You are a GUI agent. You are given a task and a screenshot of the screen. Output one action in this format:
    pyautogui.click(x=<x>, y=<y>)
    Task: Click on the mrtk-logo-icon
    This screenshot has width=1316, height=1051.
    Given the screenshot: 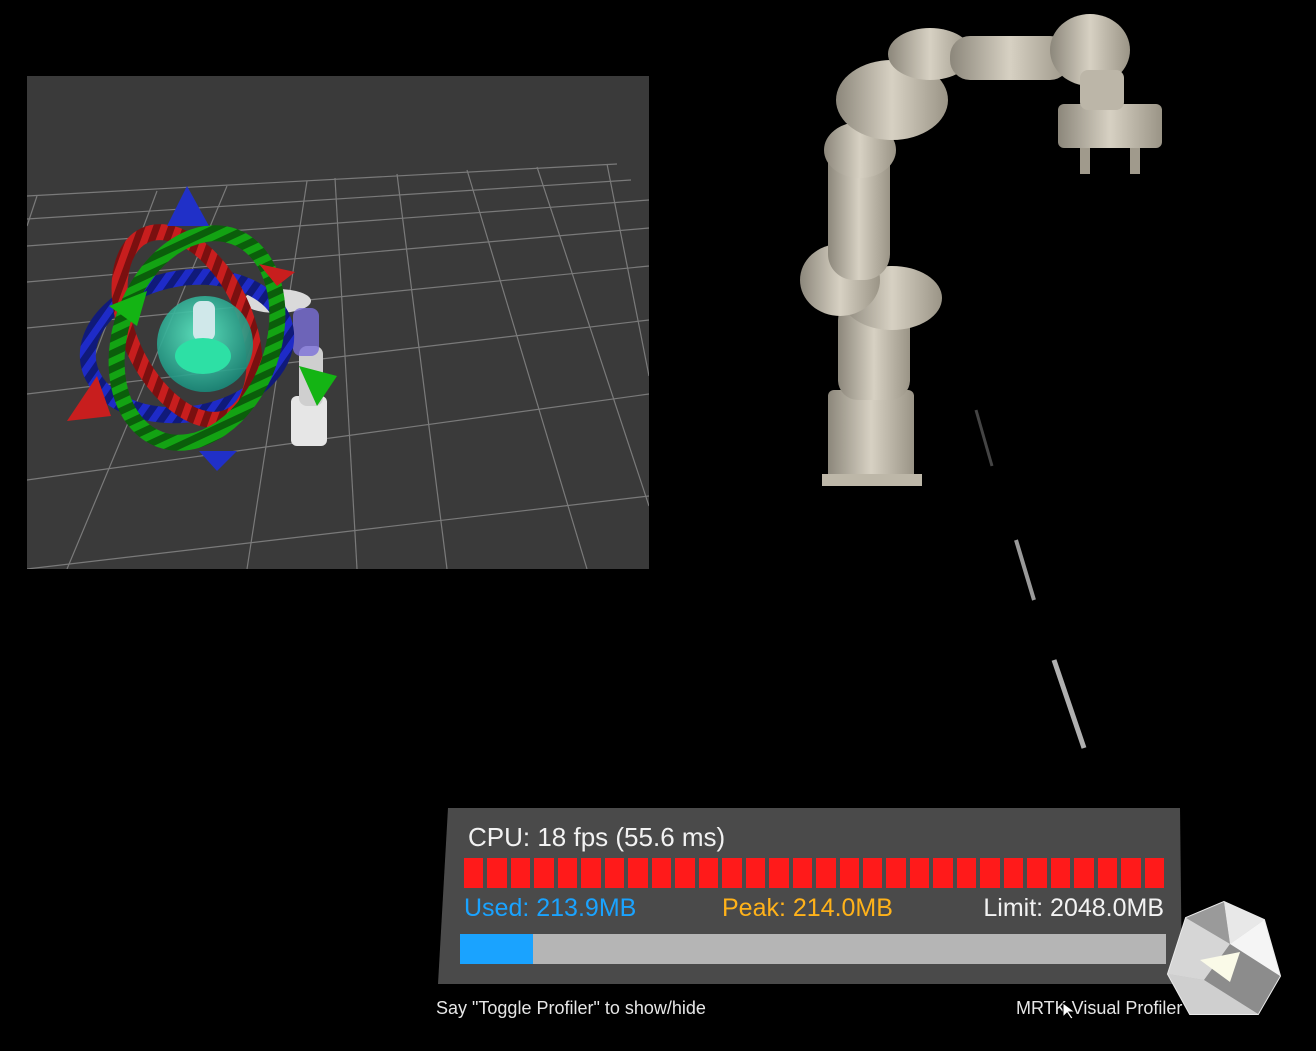 What is the action you would take?
    pyautogui.click(x=1224, y=957)
    